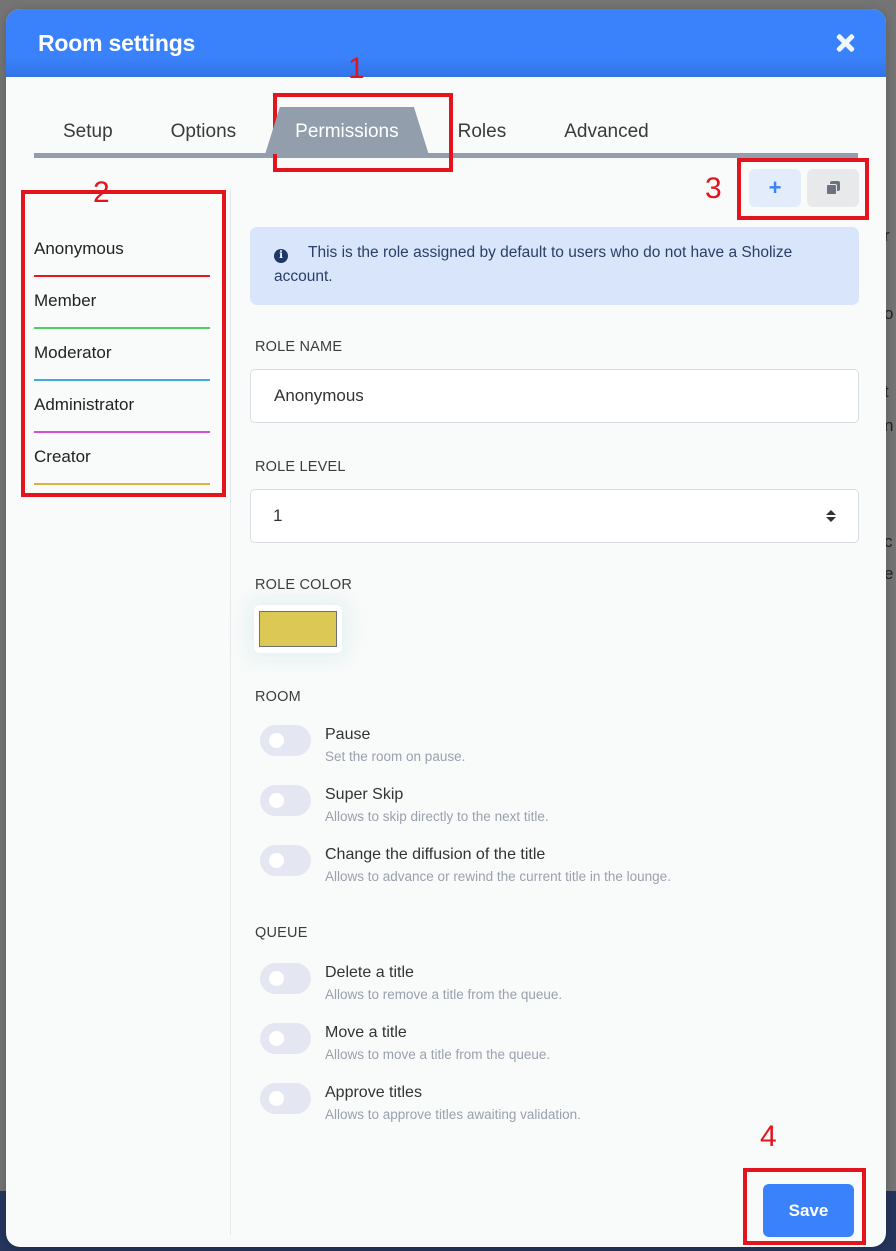  I want to click on role-item-member: Member, so click(122, 313).